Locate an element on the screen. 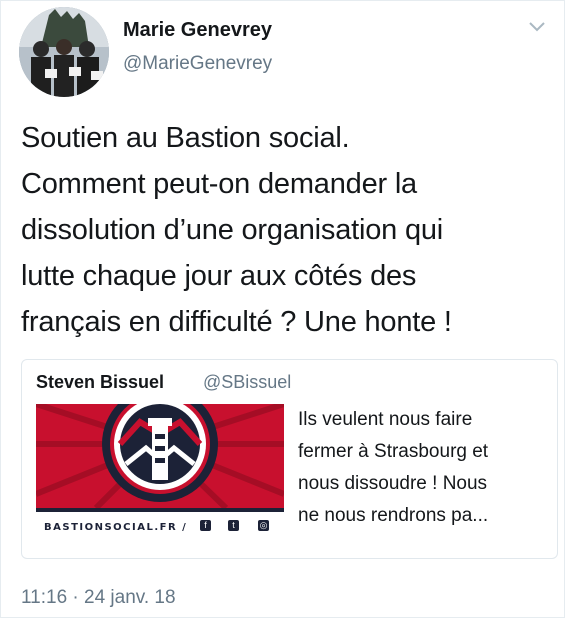  avatar is located at coordinates (64, 52).